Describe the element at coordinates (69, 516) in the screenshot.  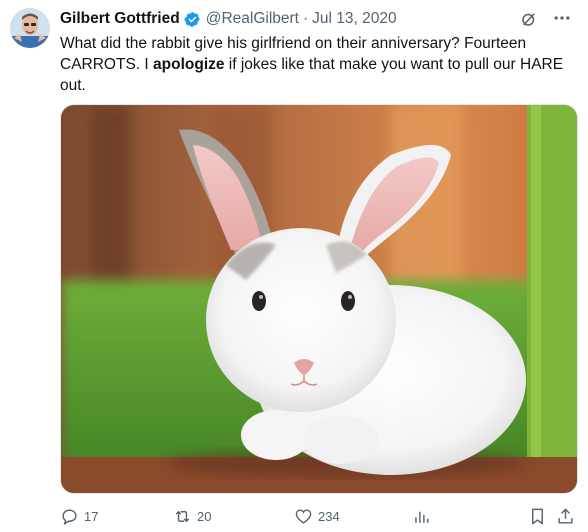
I see `reply-icon` at that location.